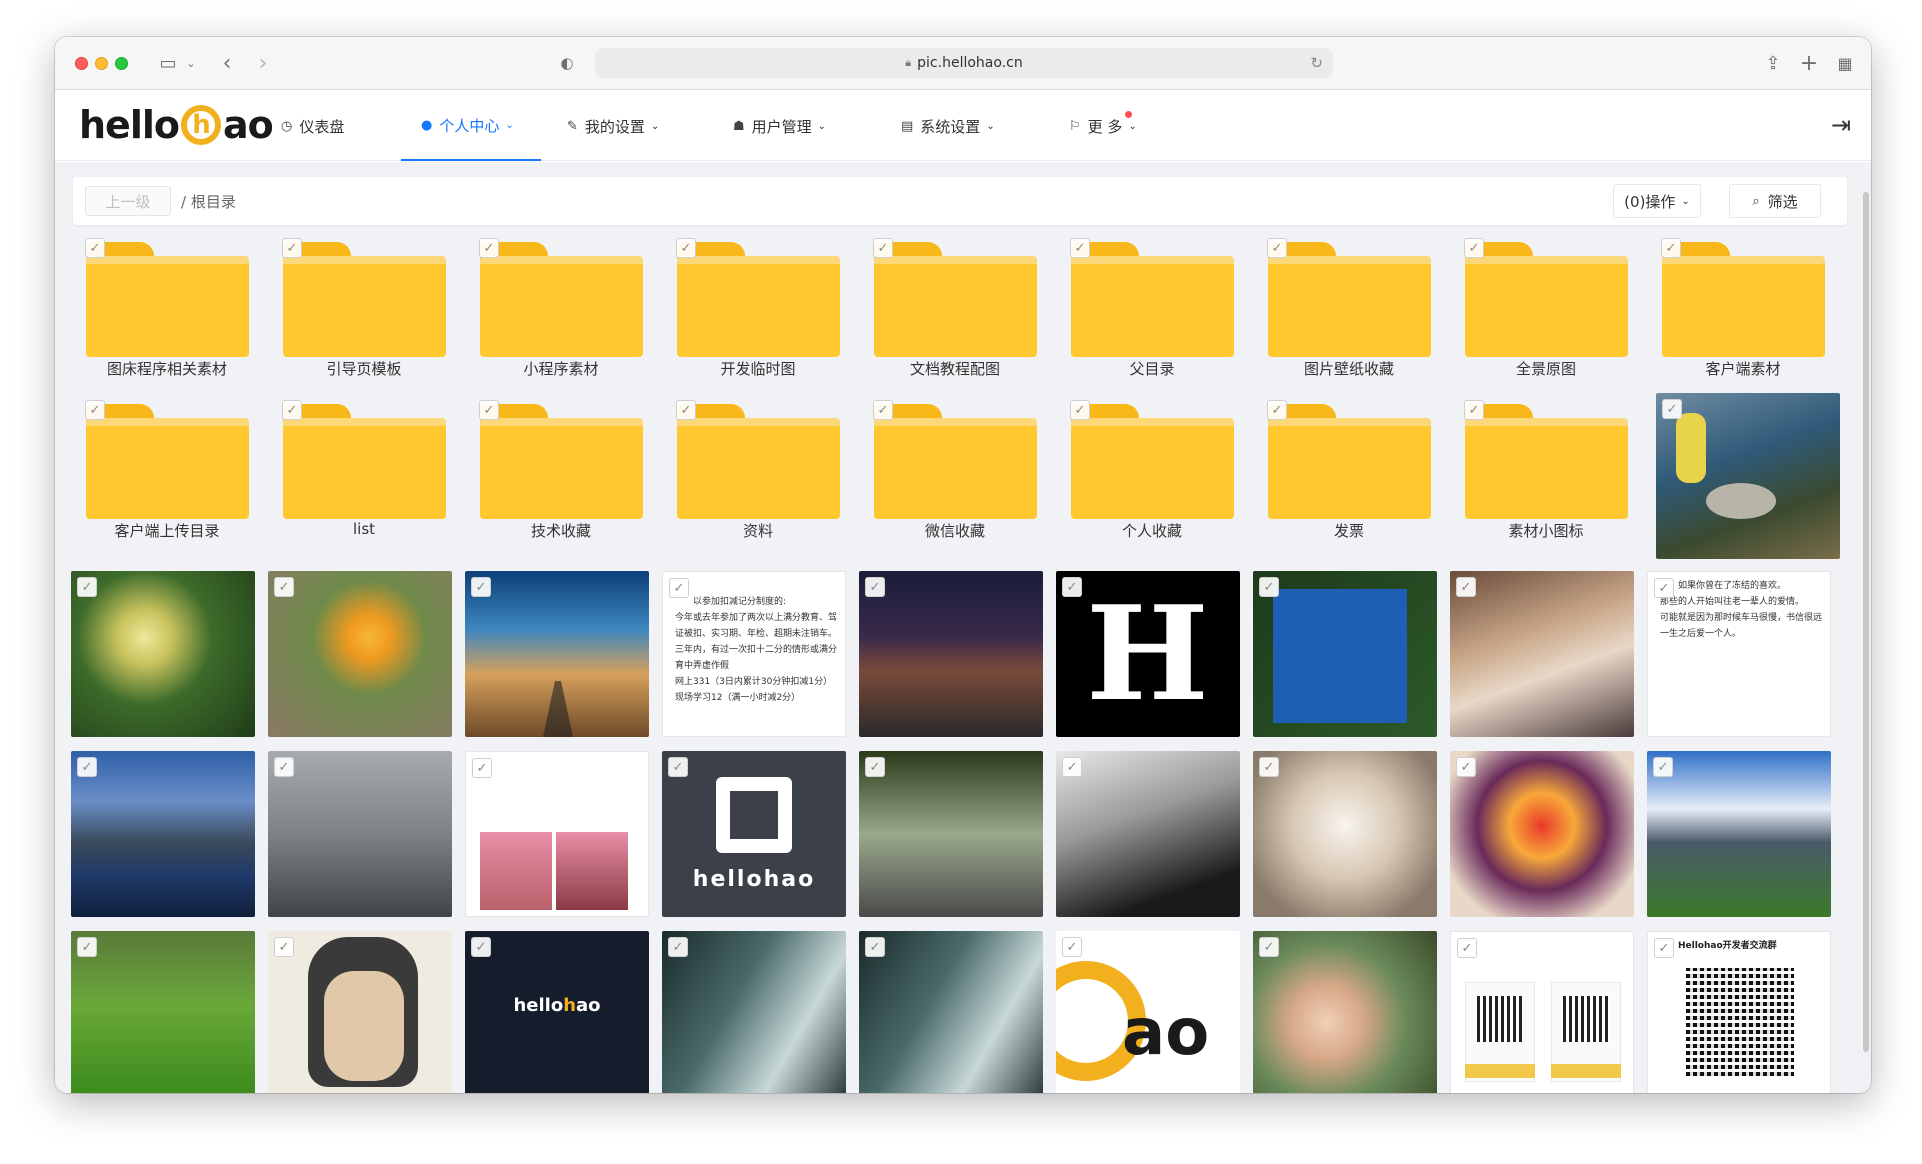 This screenshot has width=1922, height=1164. What do you see at coordinates (1152, 306) in the screenshot?
I see `folder-item: ✓ 父目录` at bounding box center [1152, 306].